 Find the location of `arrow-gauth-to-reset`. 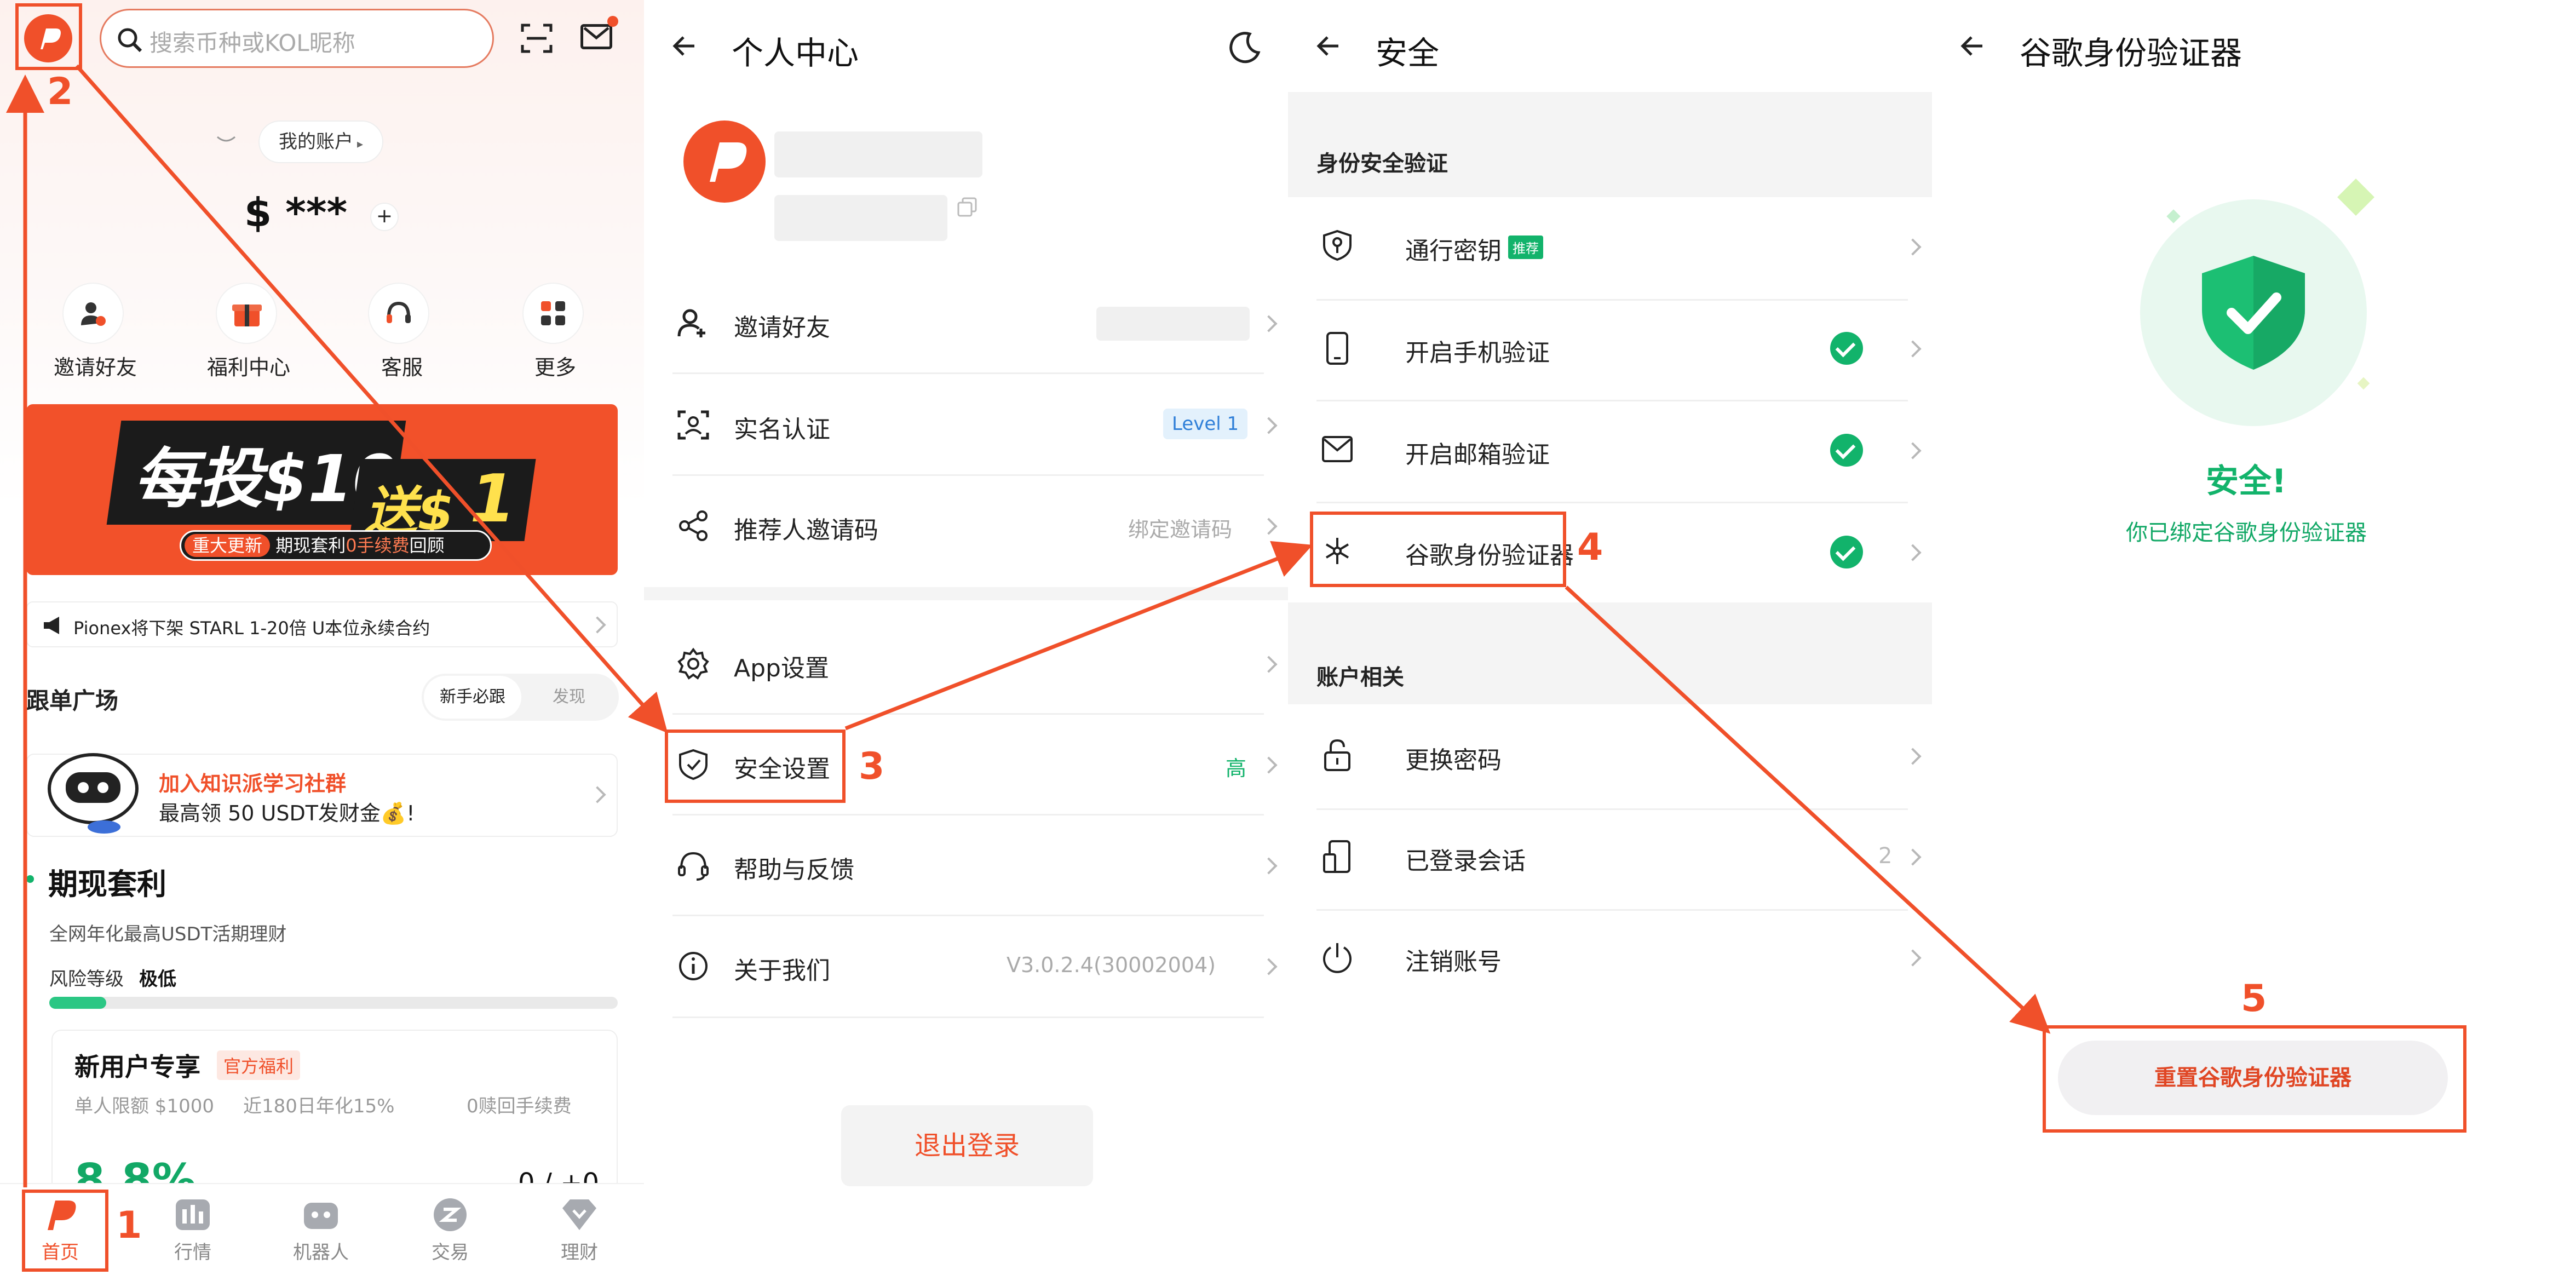

arrow-gauth-to-reset is located at coordinates (1808, 809).